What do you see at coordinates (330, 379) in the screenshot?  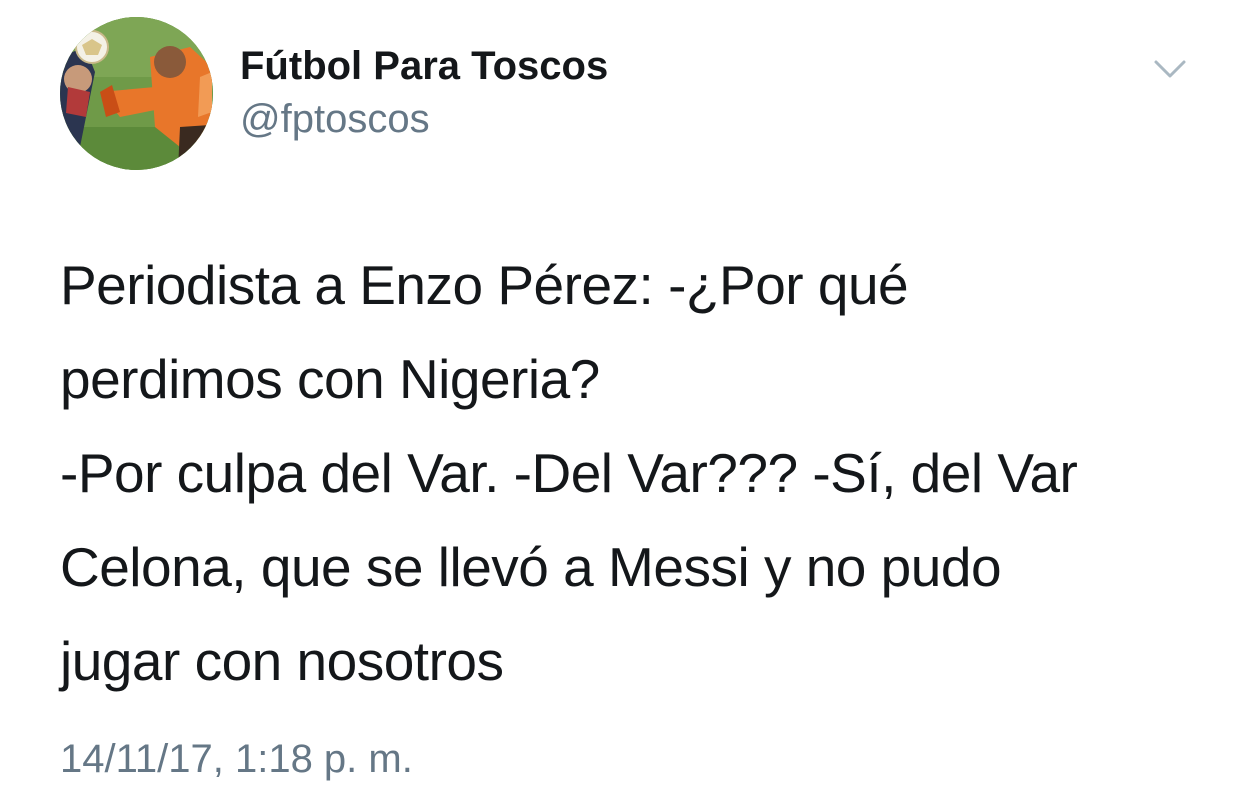 I see `tweet-text-line: perdimos con Nigeria?` at bounding box center [330, 379].